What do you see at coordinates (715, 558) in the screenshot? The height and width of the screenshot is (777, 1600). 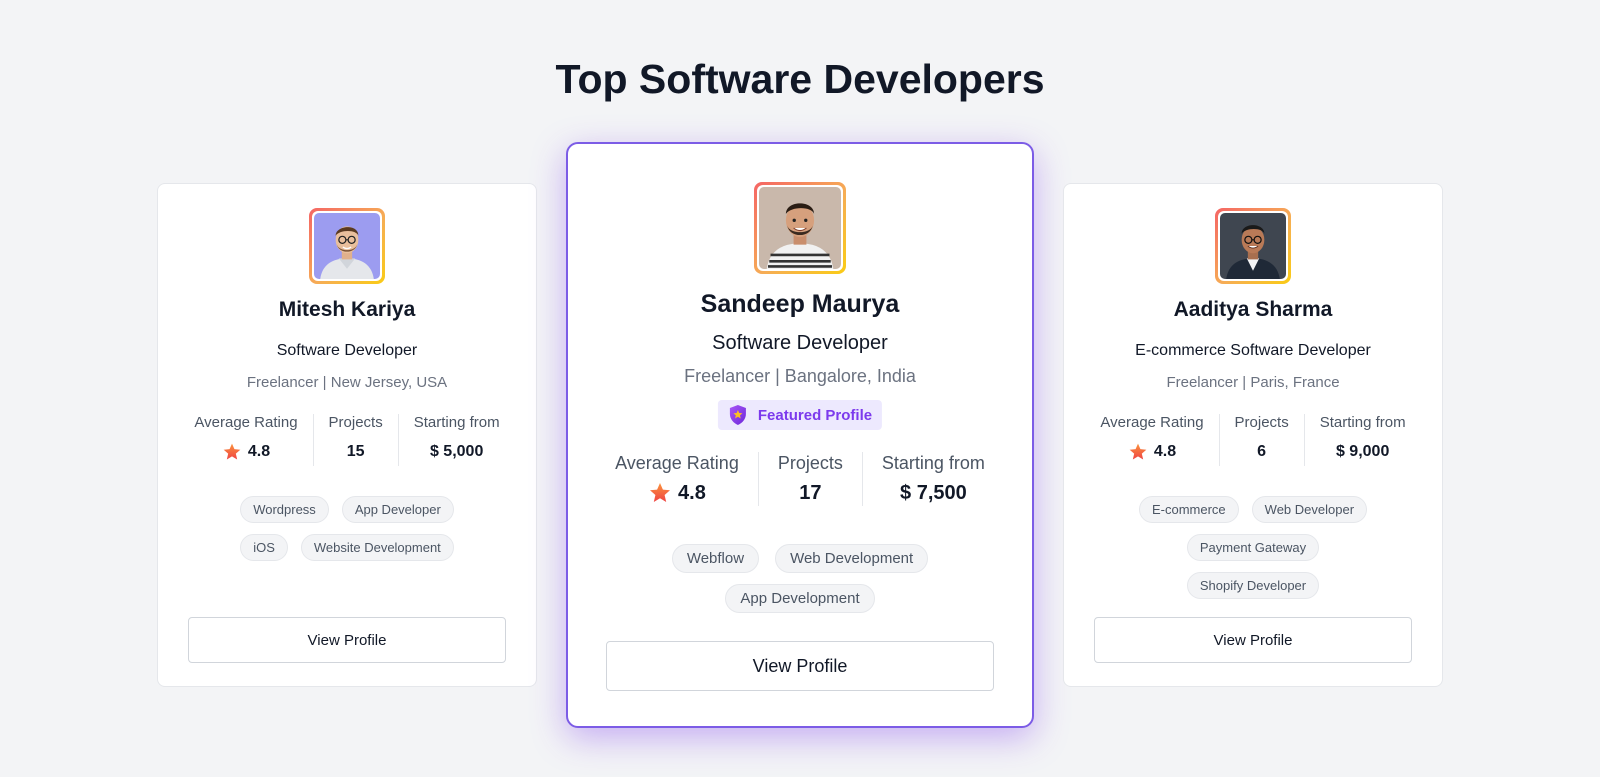 I see `skill-tag: Webflow` at bounding box center [715, 558].